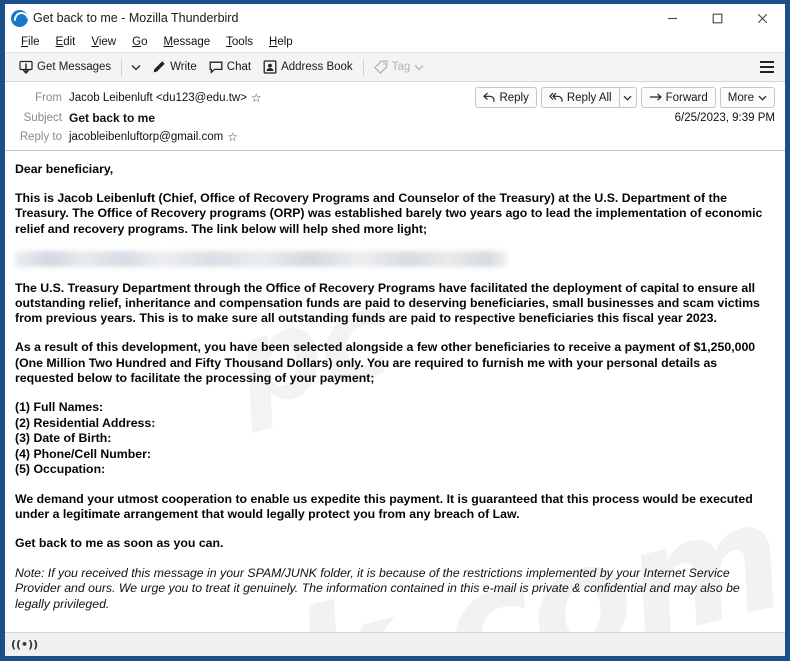 This screenshot has width=790, height=661. I want to click on star-icon-reply-to: ☆, so click(232, 137).